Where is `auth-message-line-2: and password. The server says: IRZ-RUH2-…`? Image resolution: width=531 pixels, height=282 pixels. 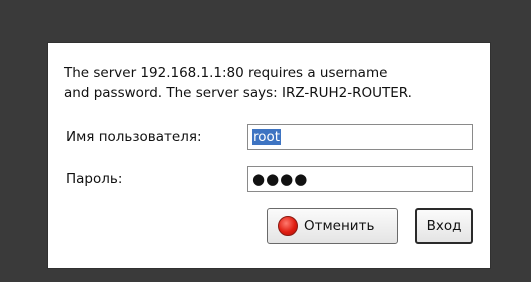 auth-message-line-2: and password. The server says: IRZ-RUH2-… is located at coordinates (238, 93).